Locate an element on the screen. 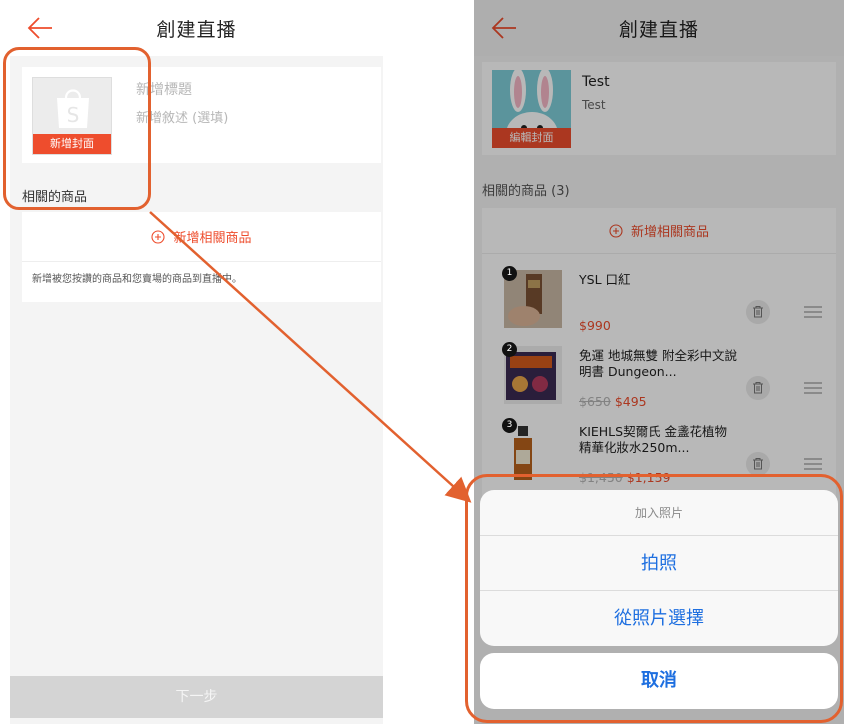 The width and height of the screenshot is (845, 724). add-related-product-label: 新增相關商品 is located at coordinates (212, 238).